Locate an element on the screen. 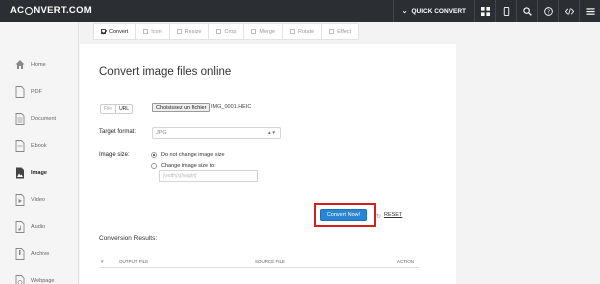 This screenshot has width=600, height=284. radio-selected-icon is located at coordinates (154, 155).